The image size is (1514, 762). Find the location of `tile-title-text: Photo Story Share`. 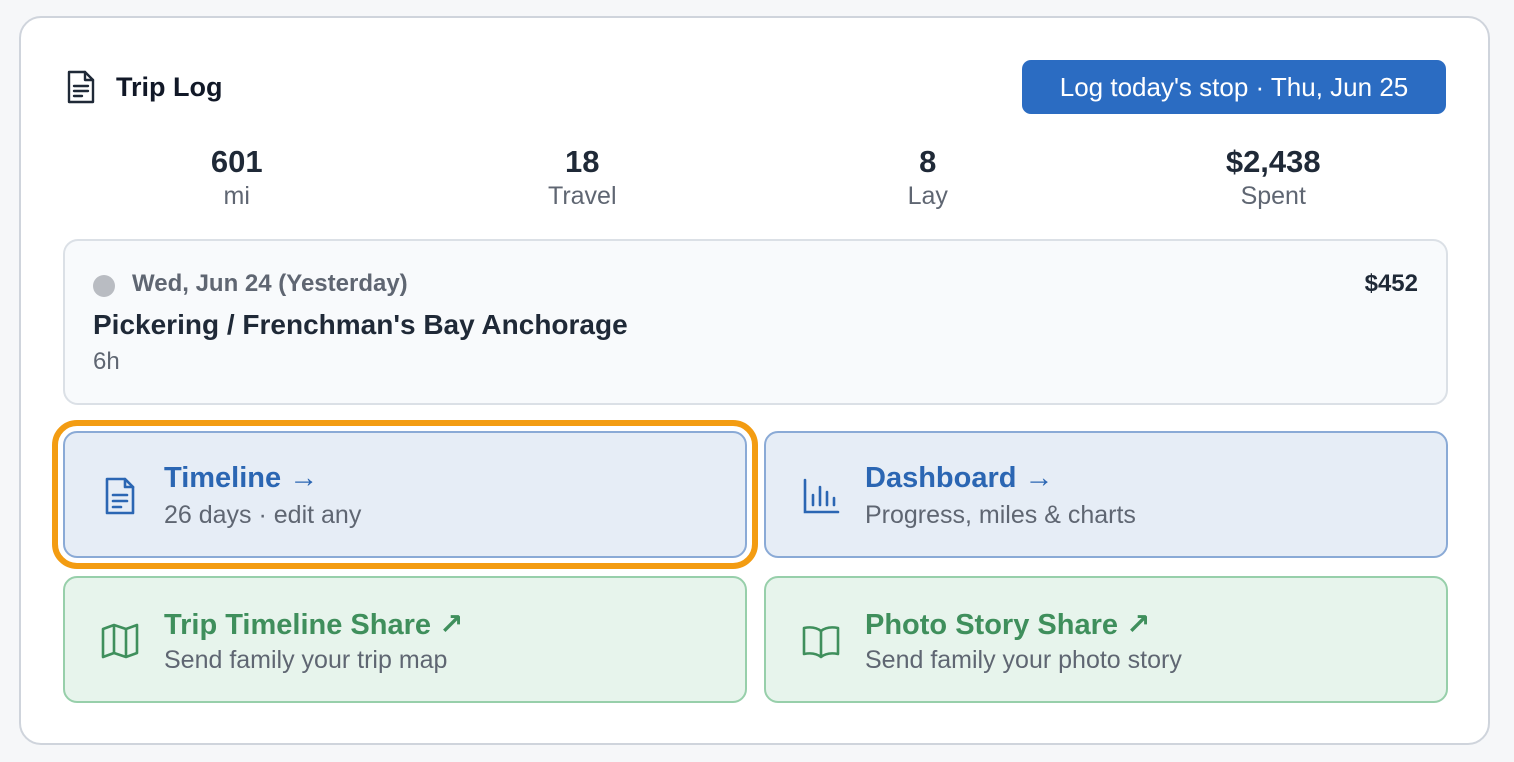

tile-title-text: Photo Story Share is located at coordinates (991, 625).